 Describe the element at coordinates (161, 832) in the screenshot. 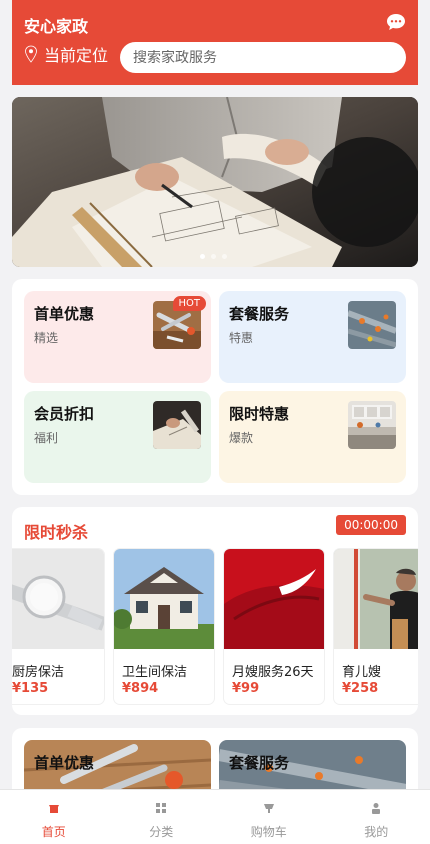

I see `tab-label: 分类` at that location.